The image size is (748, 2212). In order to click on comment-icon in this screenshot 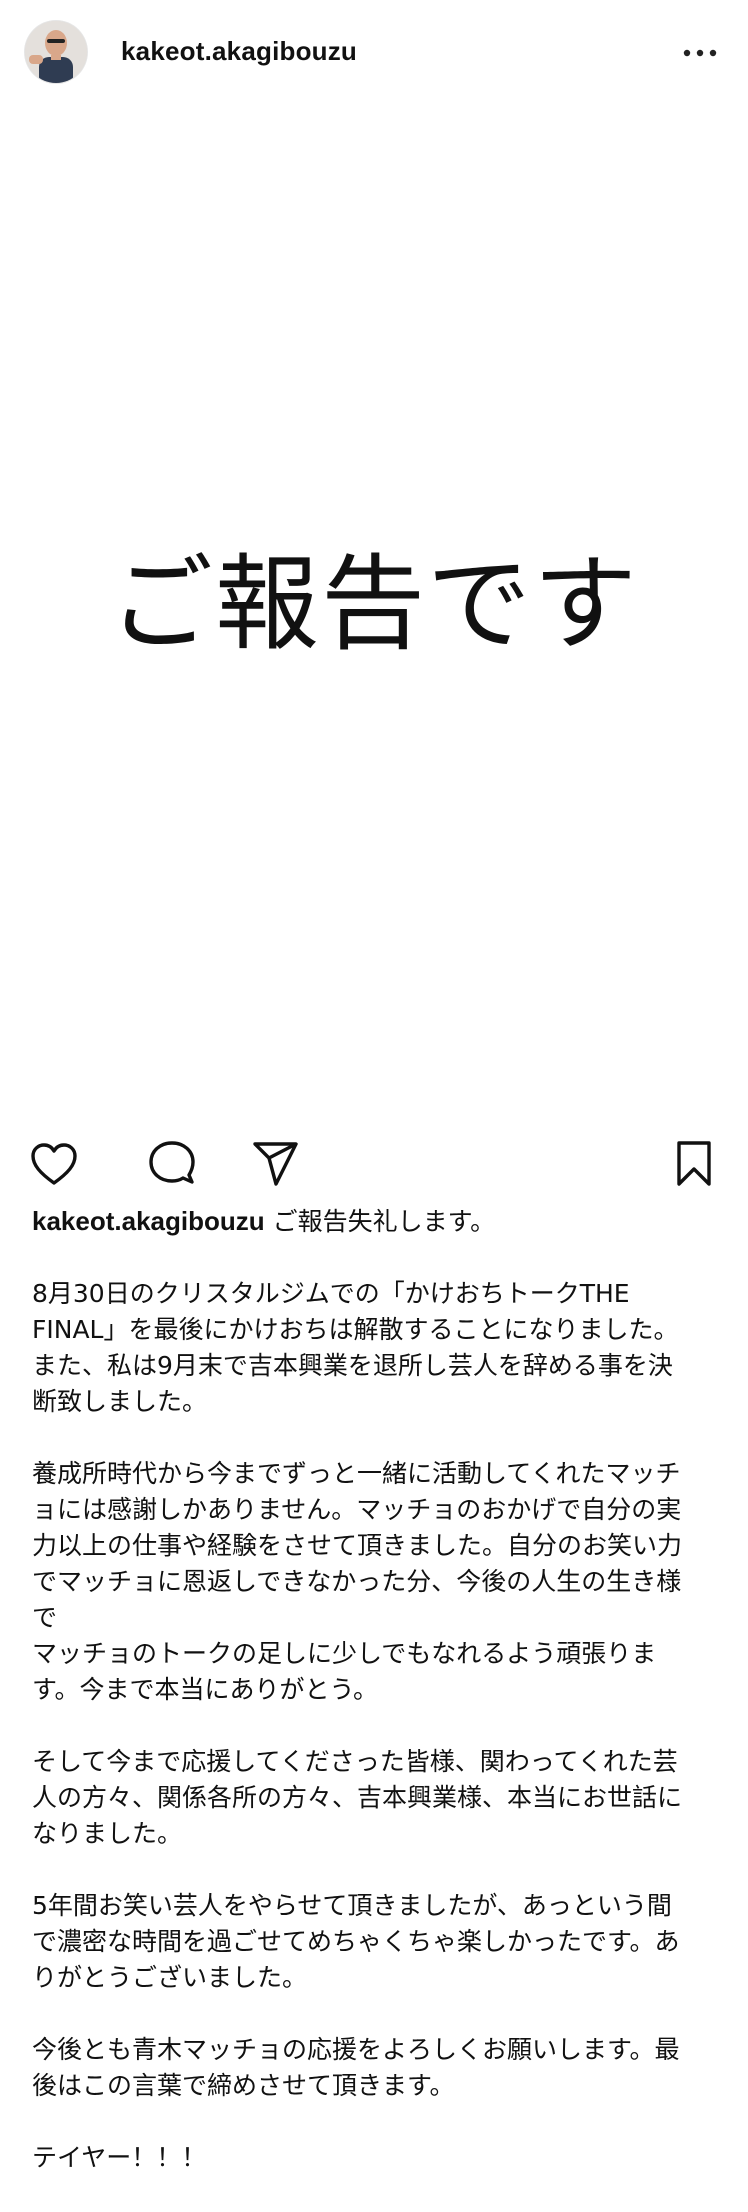, I will do `click(172, 1162)`.